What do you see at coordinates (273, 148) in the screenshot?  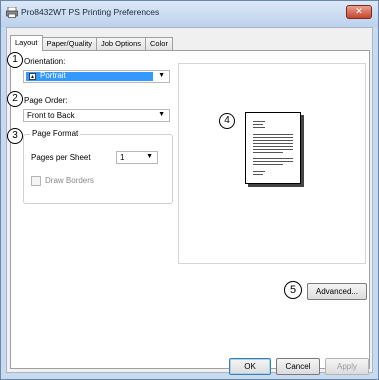 I see `page-preview-icon` at bounding box center [273, 148].